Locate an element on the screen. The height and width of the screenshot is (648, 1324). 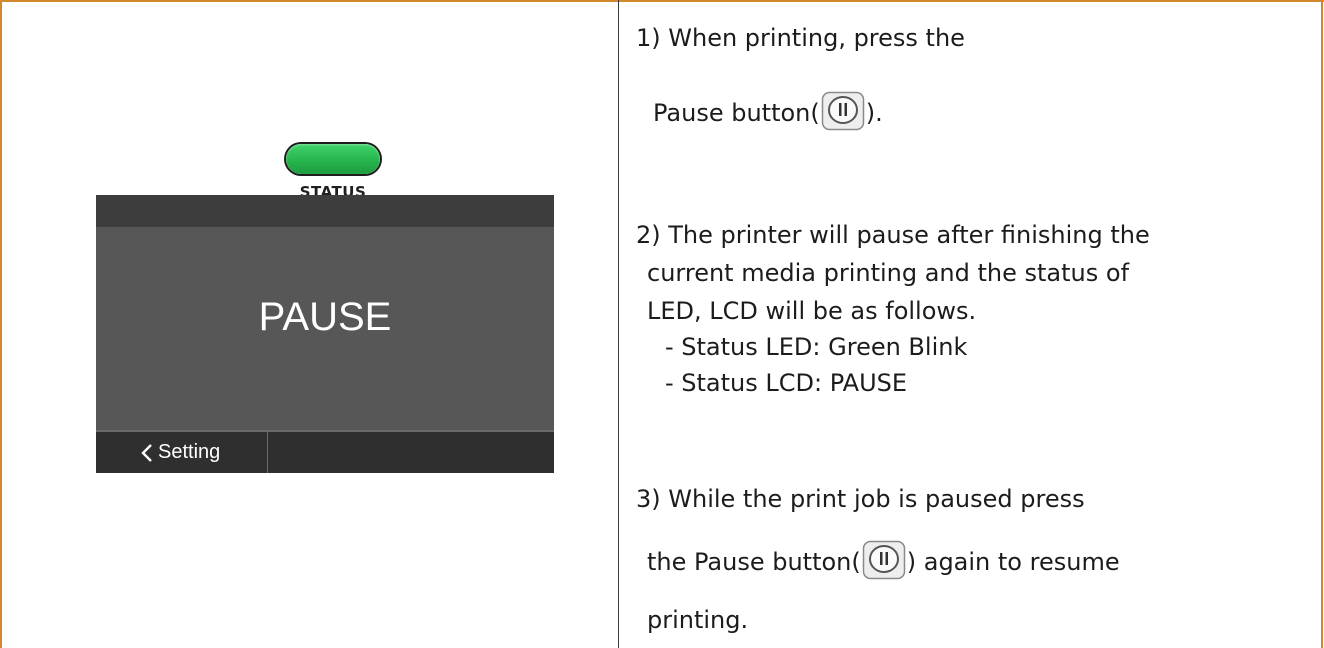
step-3-line-2: the Pause button( ) again to resume is located at coordinates (883, 560).